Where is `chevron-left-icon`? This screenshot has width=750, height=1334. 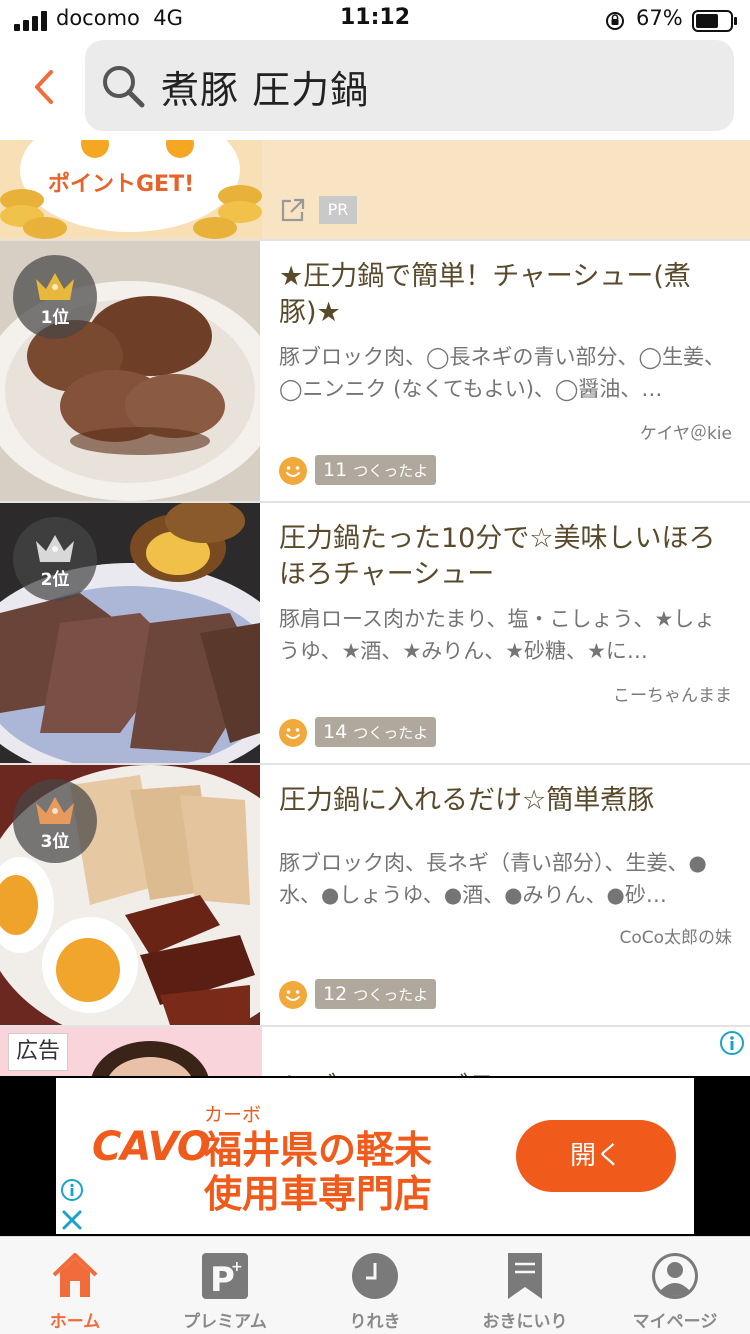
chevron-left-icon is located at coordinates (44, 87).